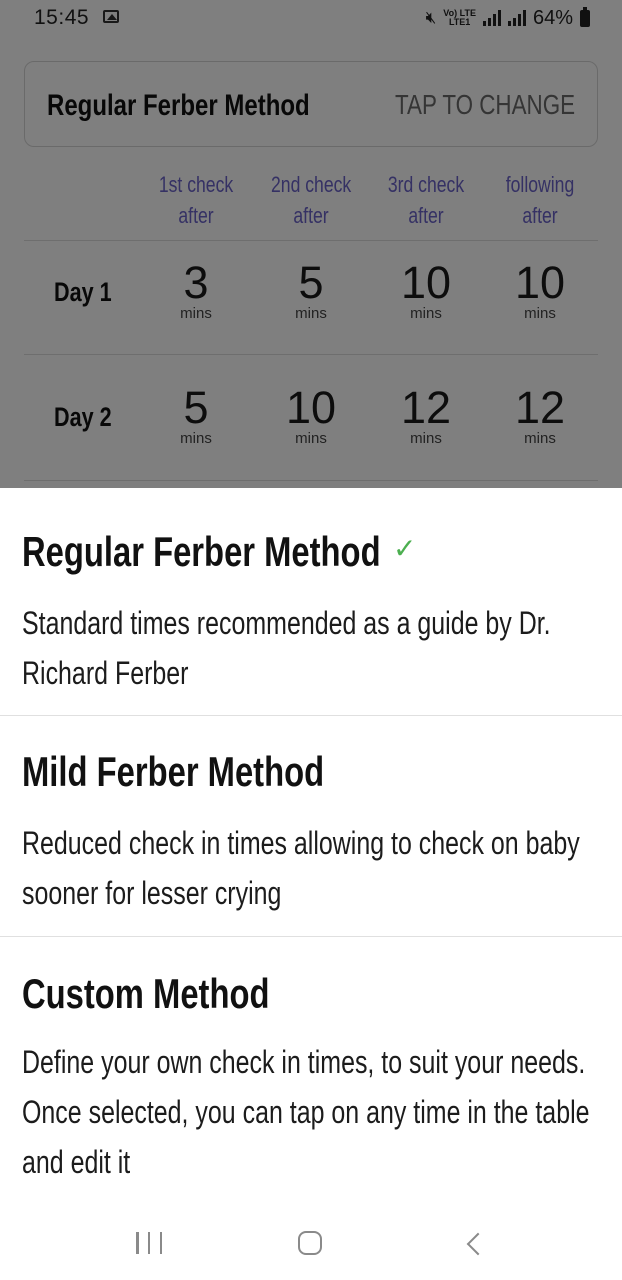 The height and width of the screenshot is (1280, 622). I want to click on column-header-2: 2nd check after, so click(311, 200).